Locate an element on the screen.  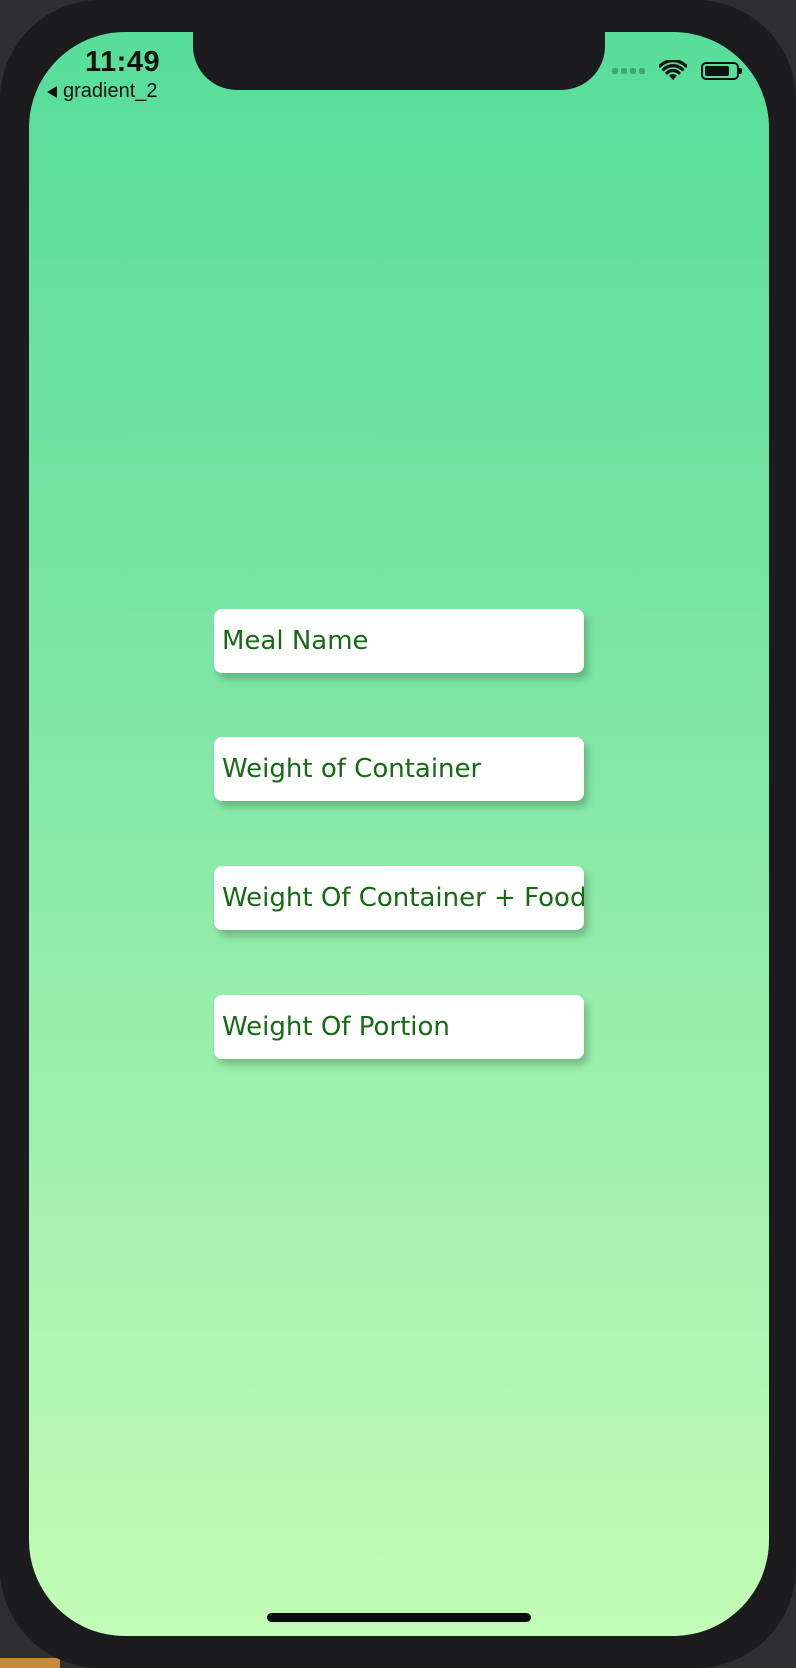
weight-of-container-plus-food-input is located at coordinates (403, 898).